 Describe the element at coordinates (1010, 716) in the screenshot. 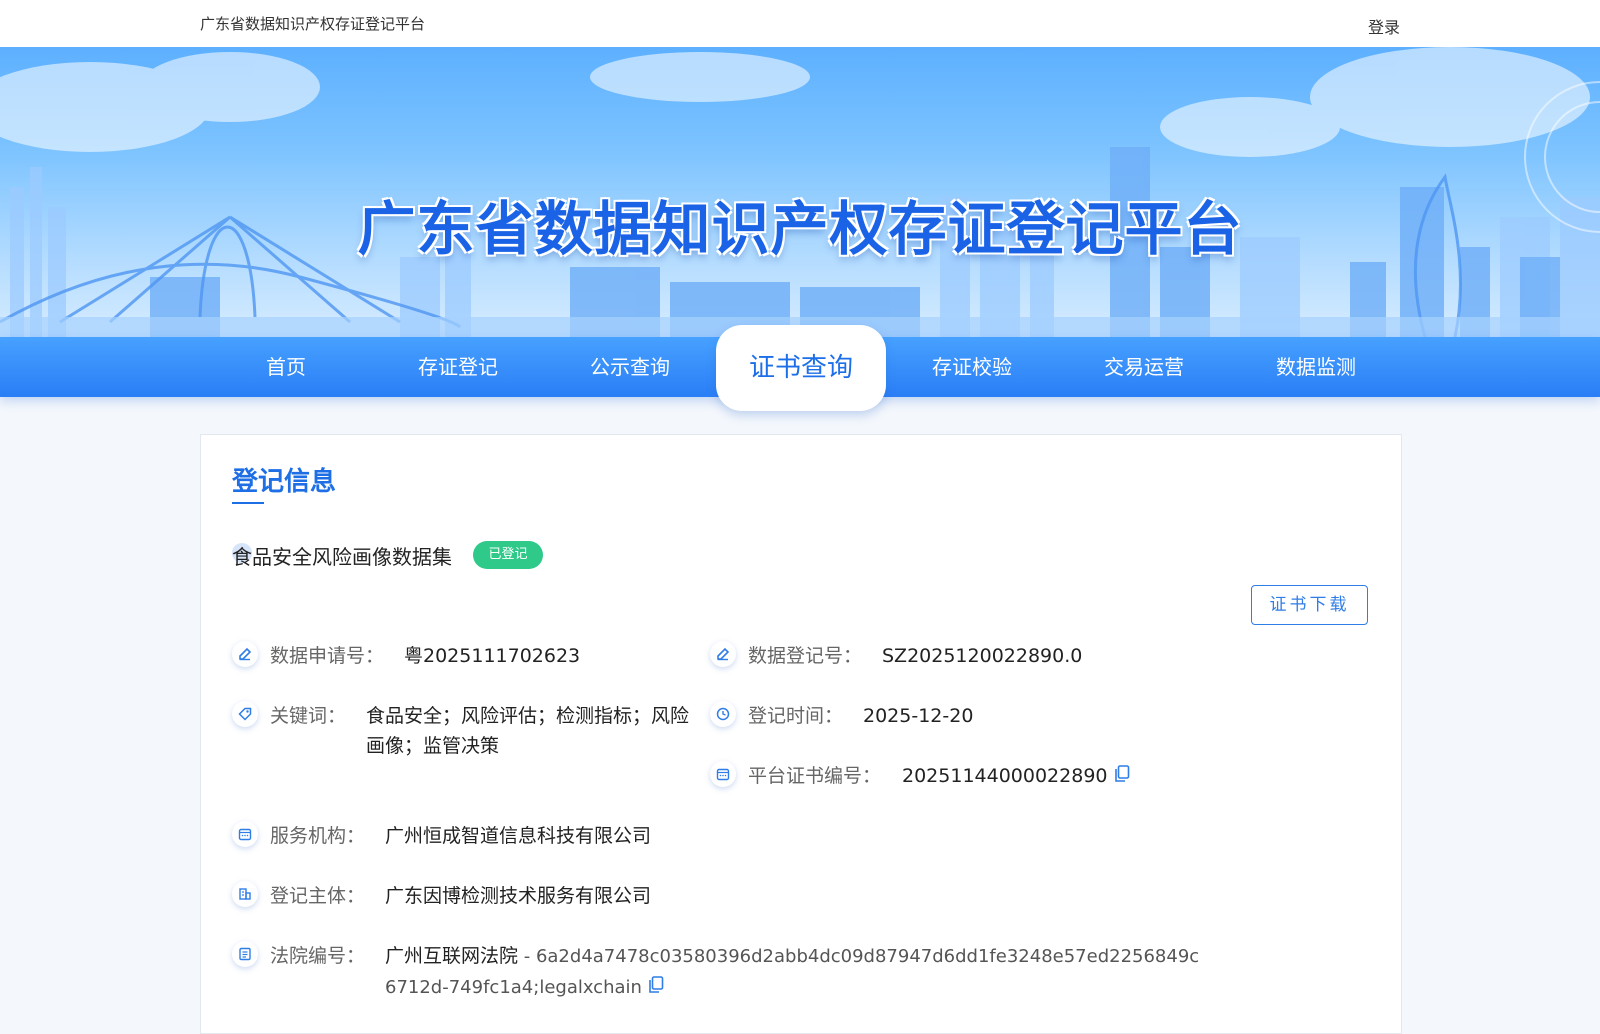

I see `field-registration-time: 登记时间： 2025-12-20` at that location.